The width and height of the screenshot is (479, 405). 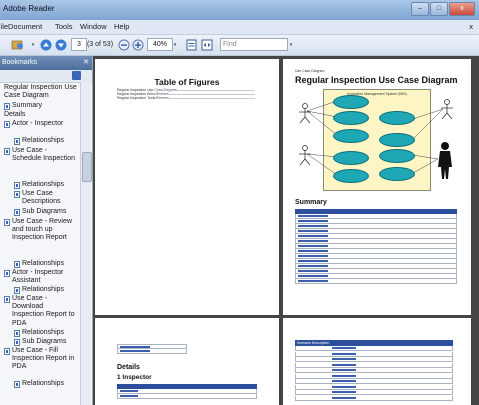 What do you see at coordinates (207, 44) in the screenshot?
I see `fit-width-icon` at bounding box center [207, 44].